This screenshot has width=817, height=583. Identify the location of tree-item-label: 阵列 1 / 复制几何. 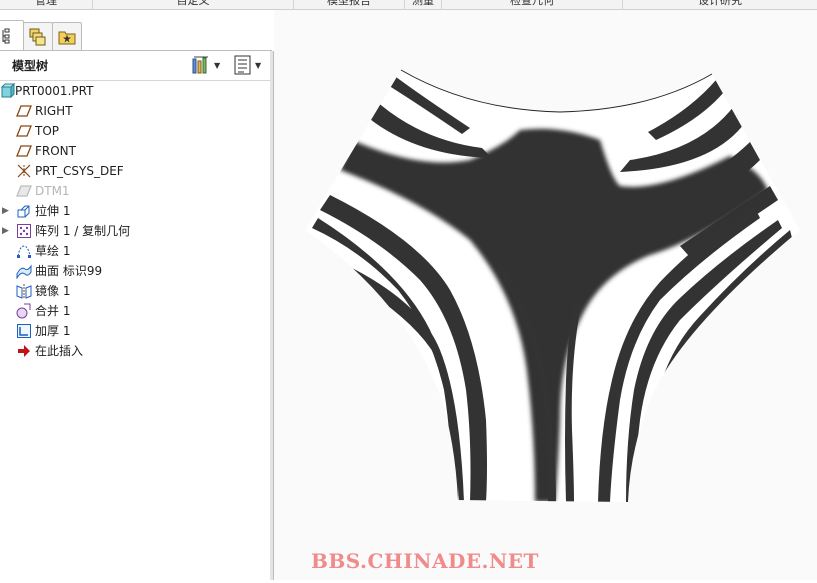
(83, 231).